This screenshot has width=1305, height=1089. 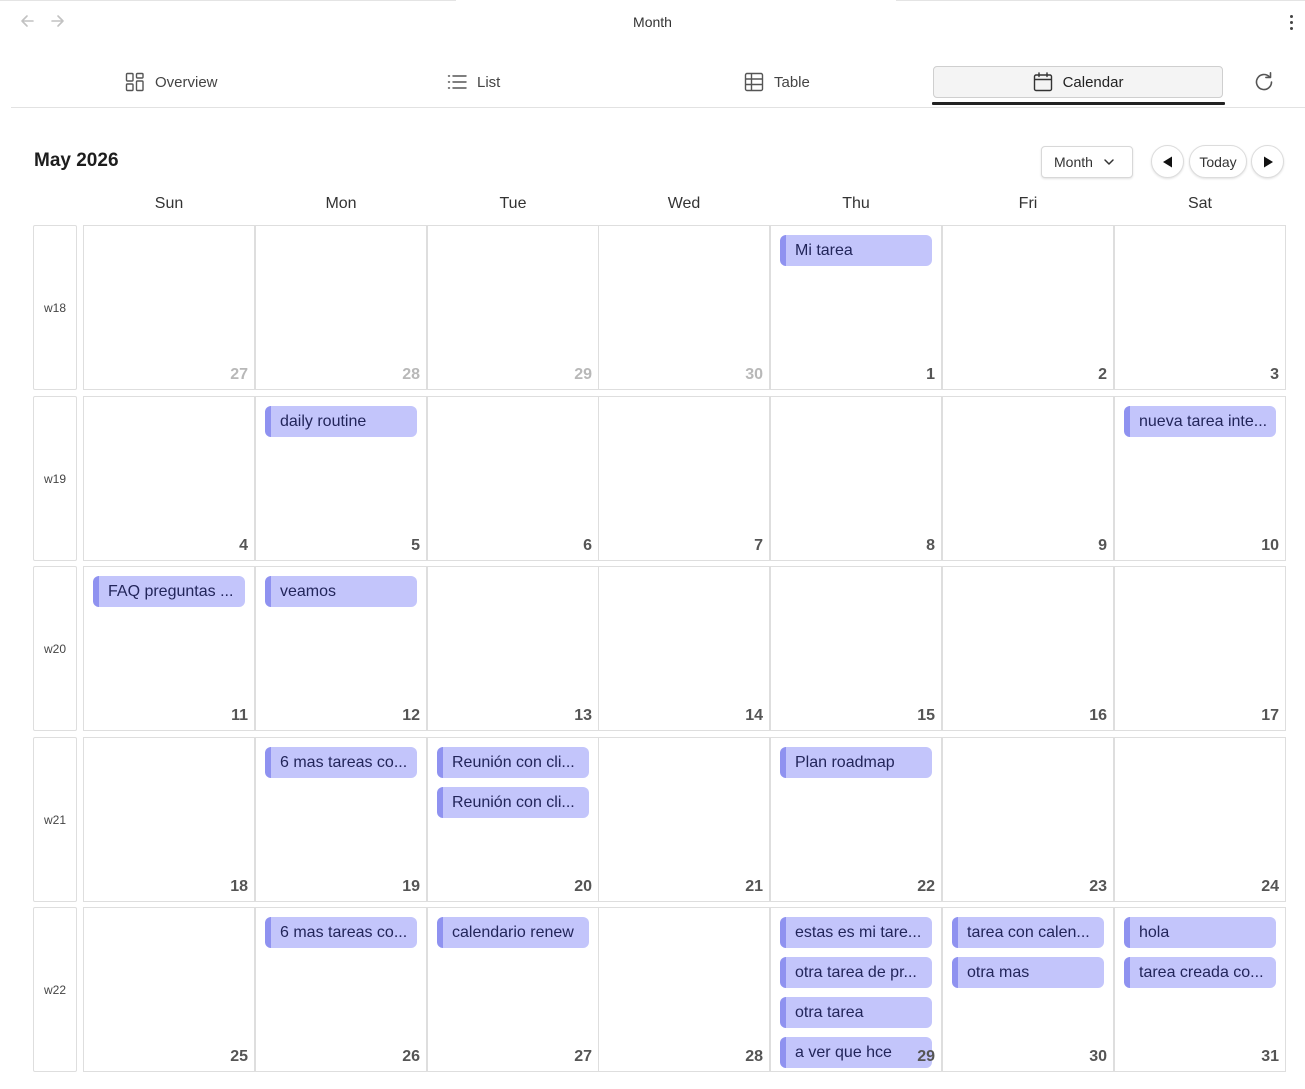 I want to click on week-number-label: w18, so click(x=55, y=307).